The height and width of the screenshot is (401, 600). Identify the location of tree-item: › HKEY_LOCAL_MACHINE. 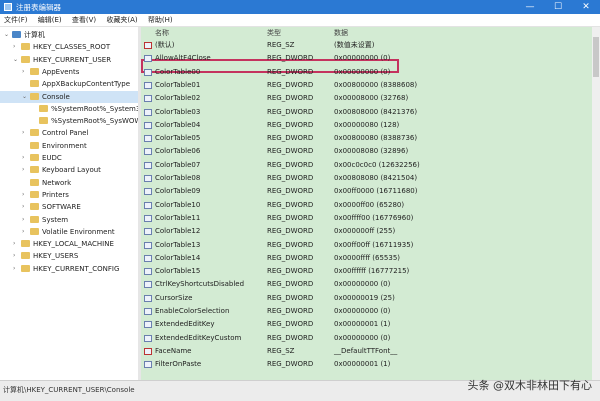
(69, 244).